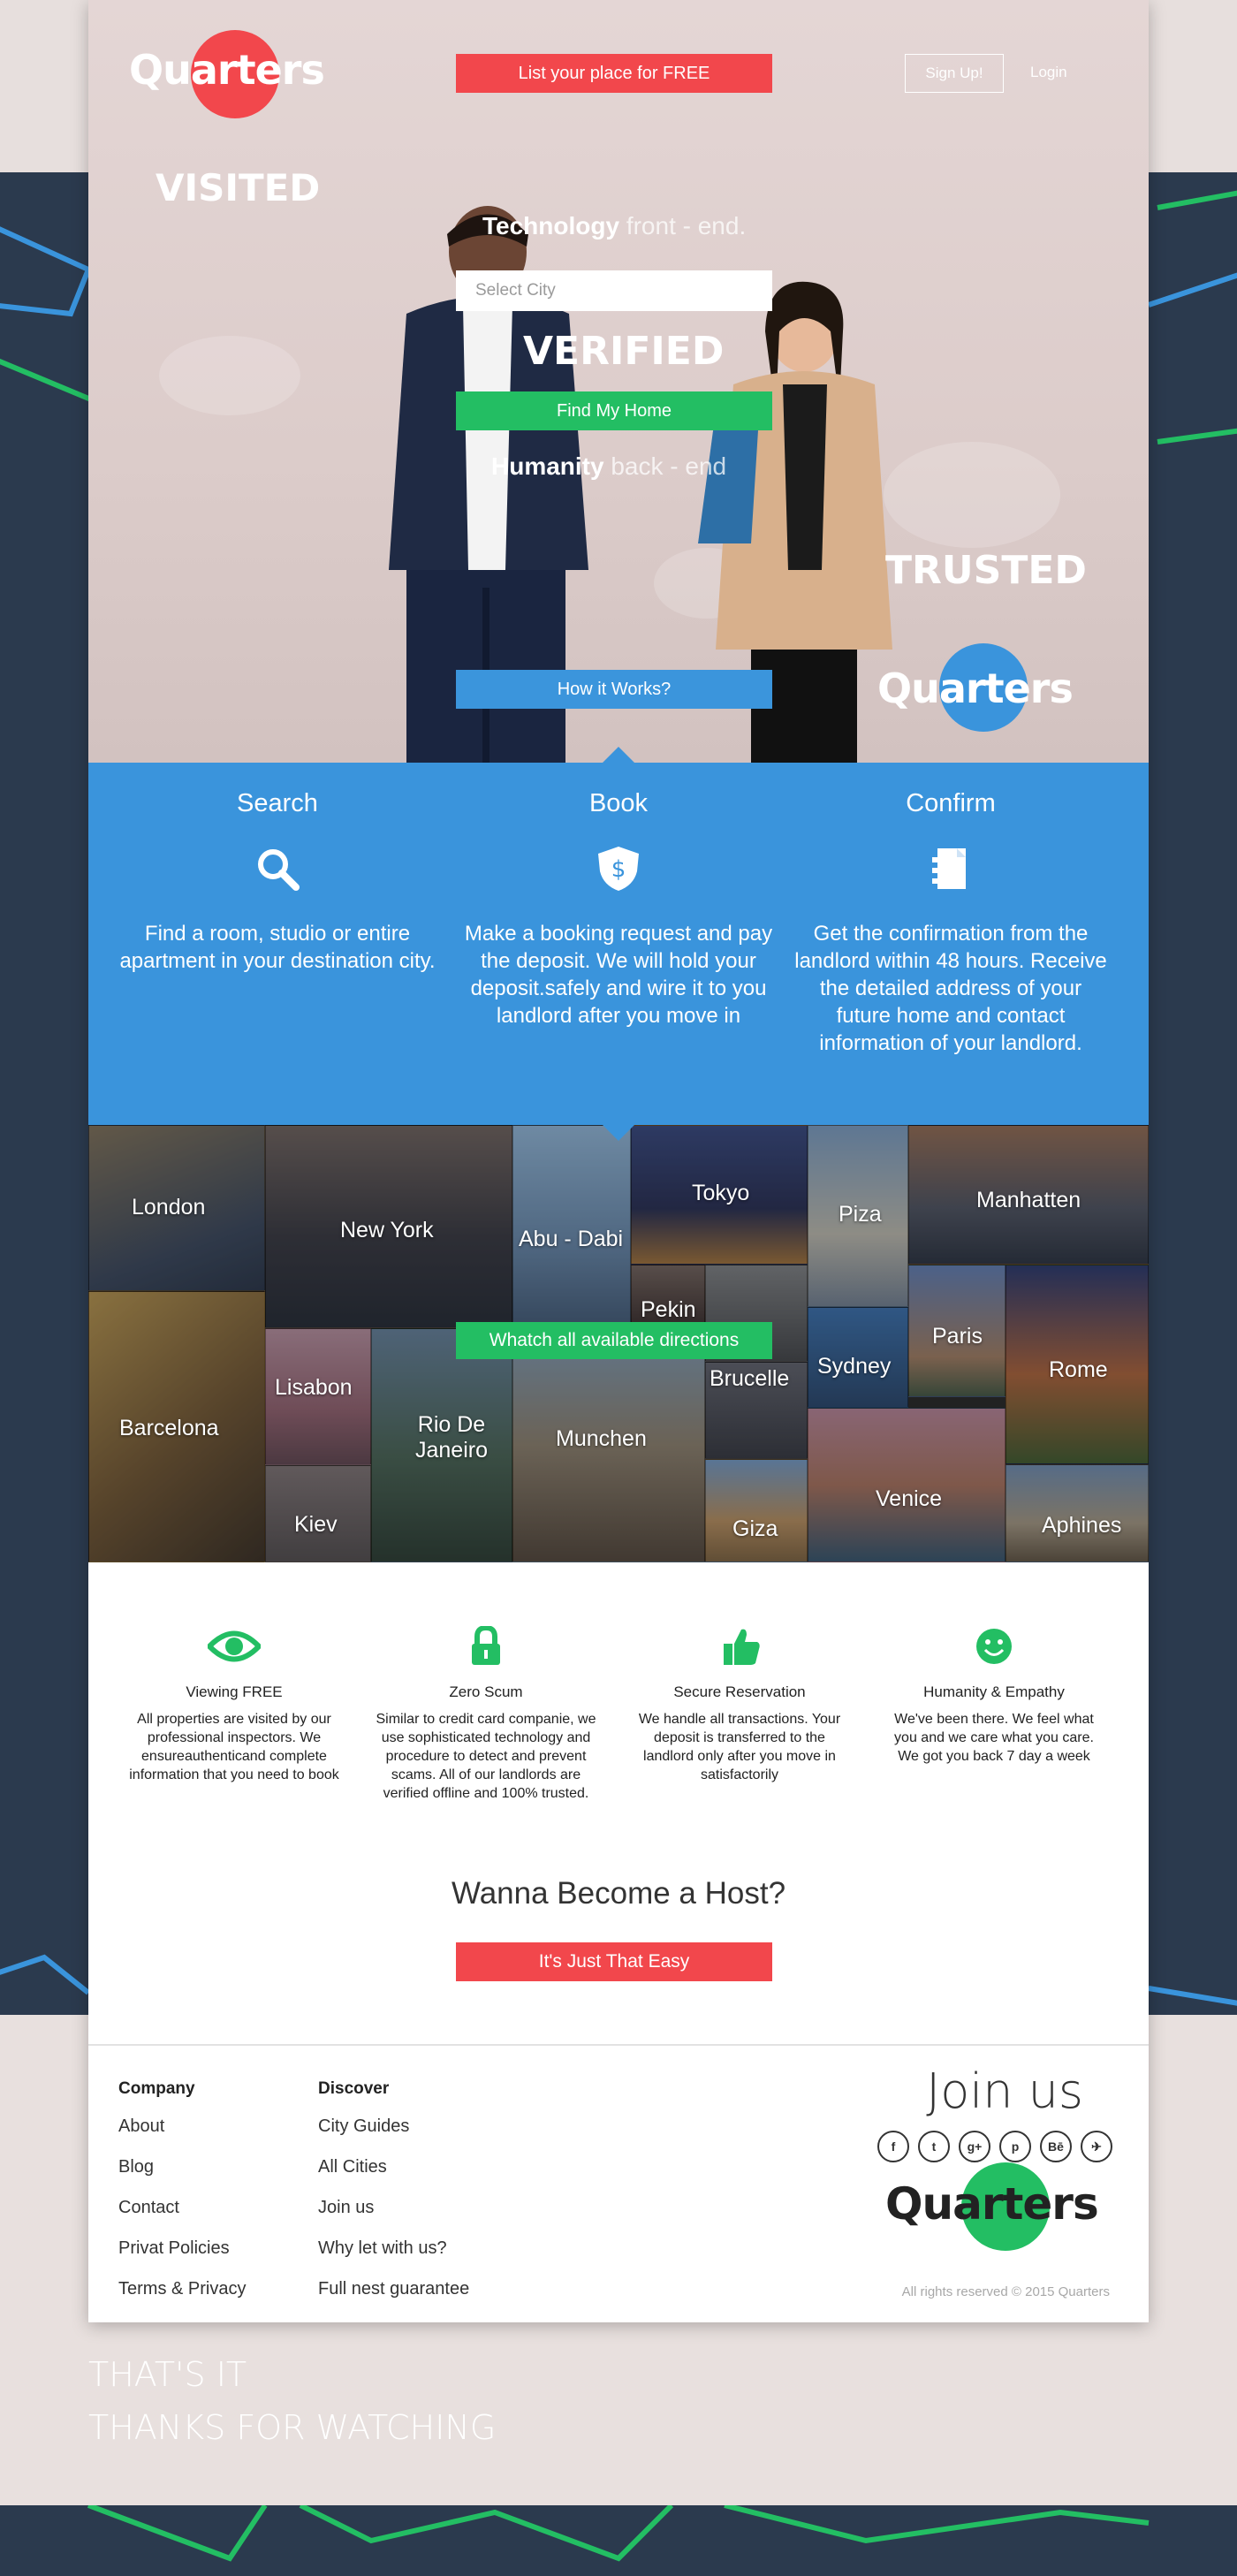 The width and height of the screenshot is (1237, 2576). Describe the element at coordinates (1078, 1369) in the screenshot. I see `city-label: Rome` at that location.